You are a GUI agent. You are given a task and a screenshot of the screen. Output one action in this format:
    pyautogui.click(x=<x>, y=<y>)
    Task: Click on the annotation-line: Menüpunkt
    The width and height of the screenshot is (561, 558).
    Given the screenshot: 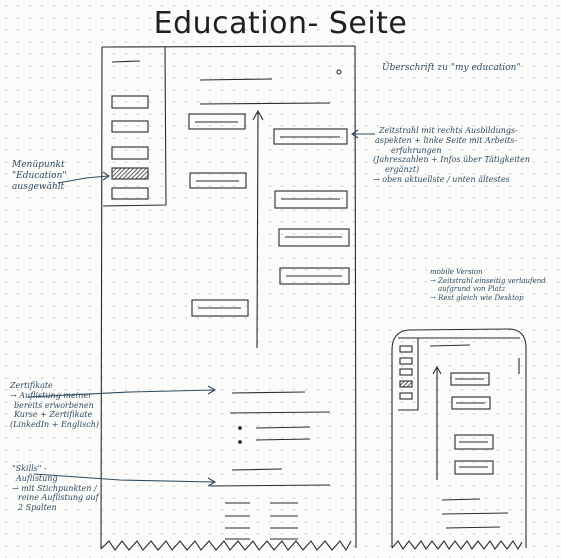 What is the action you would take?
    pyautogui.click(x=38, y=165)
    